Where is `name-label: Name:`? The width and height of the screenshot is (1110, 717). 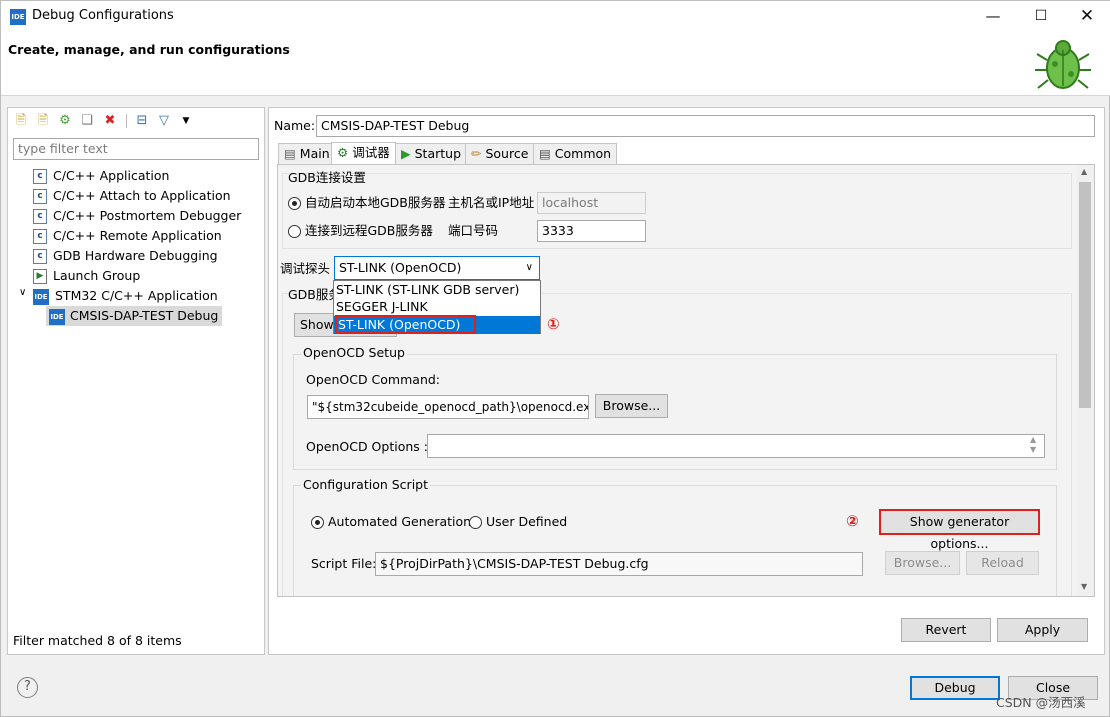
name-label: Name: is located at coordinates (295, 125).